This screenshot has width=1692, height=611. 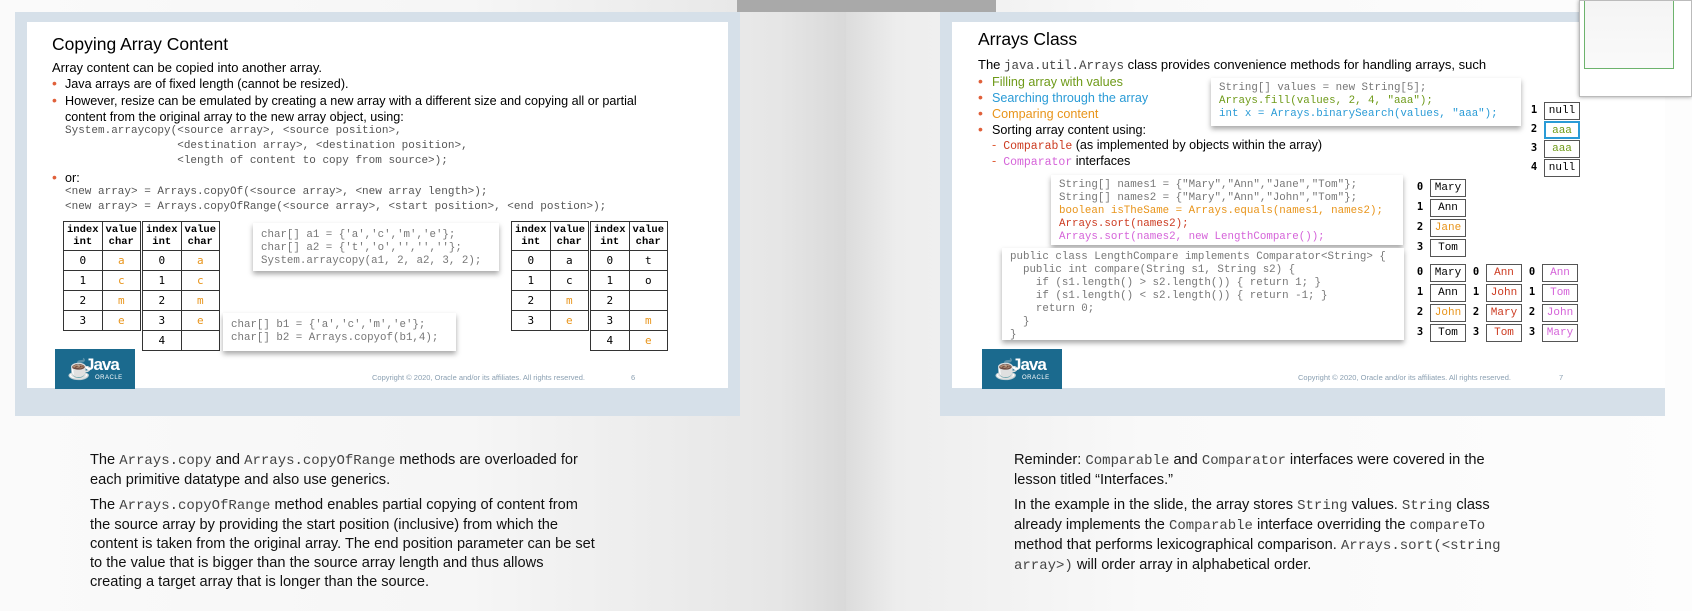 What do you see at coordinates (1038, 146) in the screenshot?
I see `comparable-mono: Comparable` at bounding box center [1038, 146].